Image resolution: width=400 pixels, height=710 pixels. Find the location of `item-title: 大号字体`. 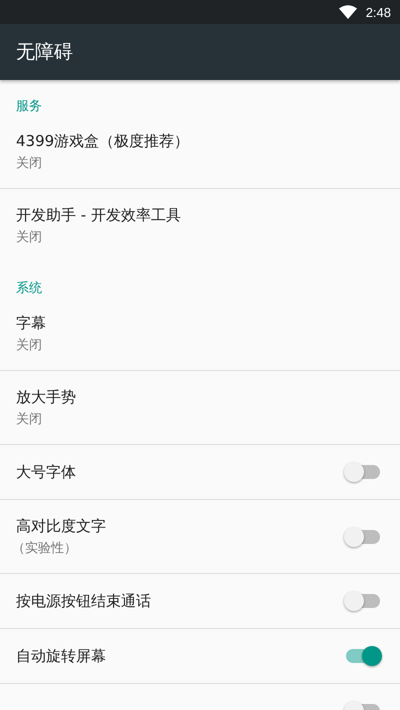

item-title: 大号字体 is located at coordinates (46, 472).